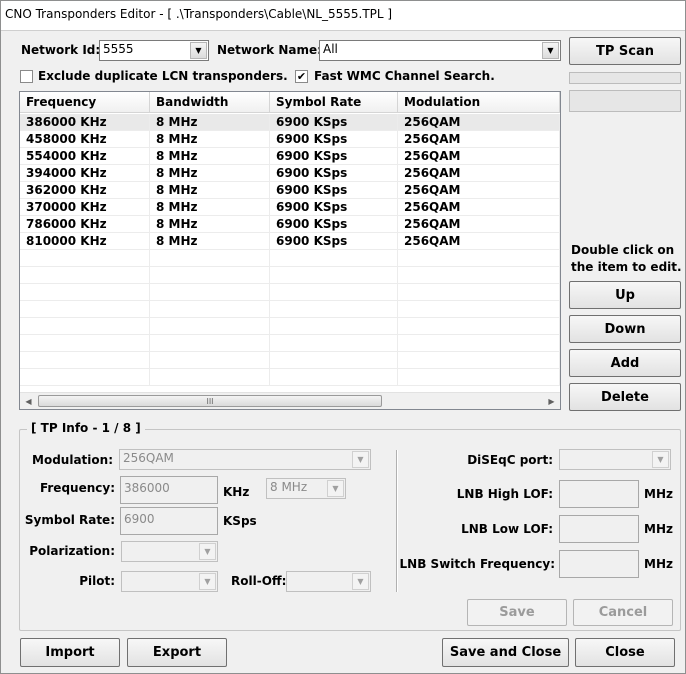  What do you see at coordinates (625, 51) in the screenshot?
I see `tp-scan-button: TP Scan` at bounding box center [625, 51].